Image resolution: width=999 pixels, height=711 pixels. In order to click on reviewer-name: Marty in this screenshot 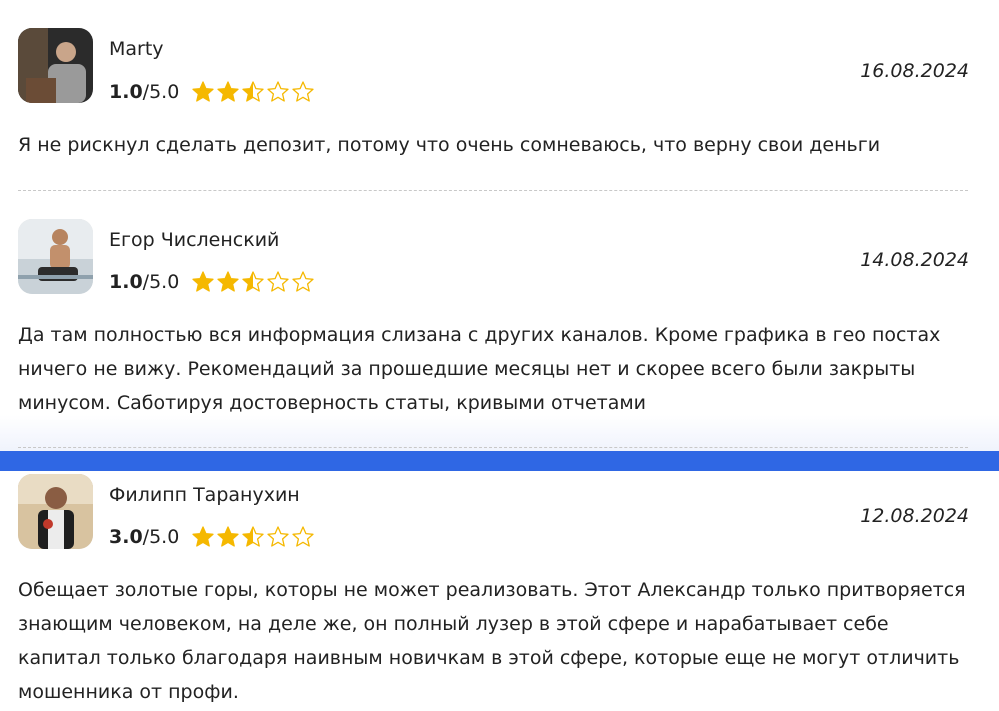, I will do `click(136, 49)`.